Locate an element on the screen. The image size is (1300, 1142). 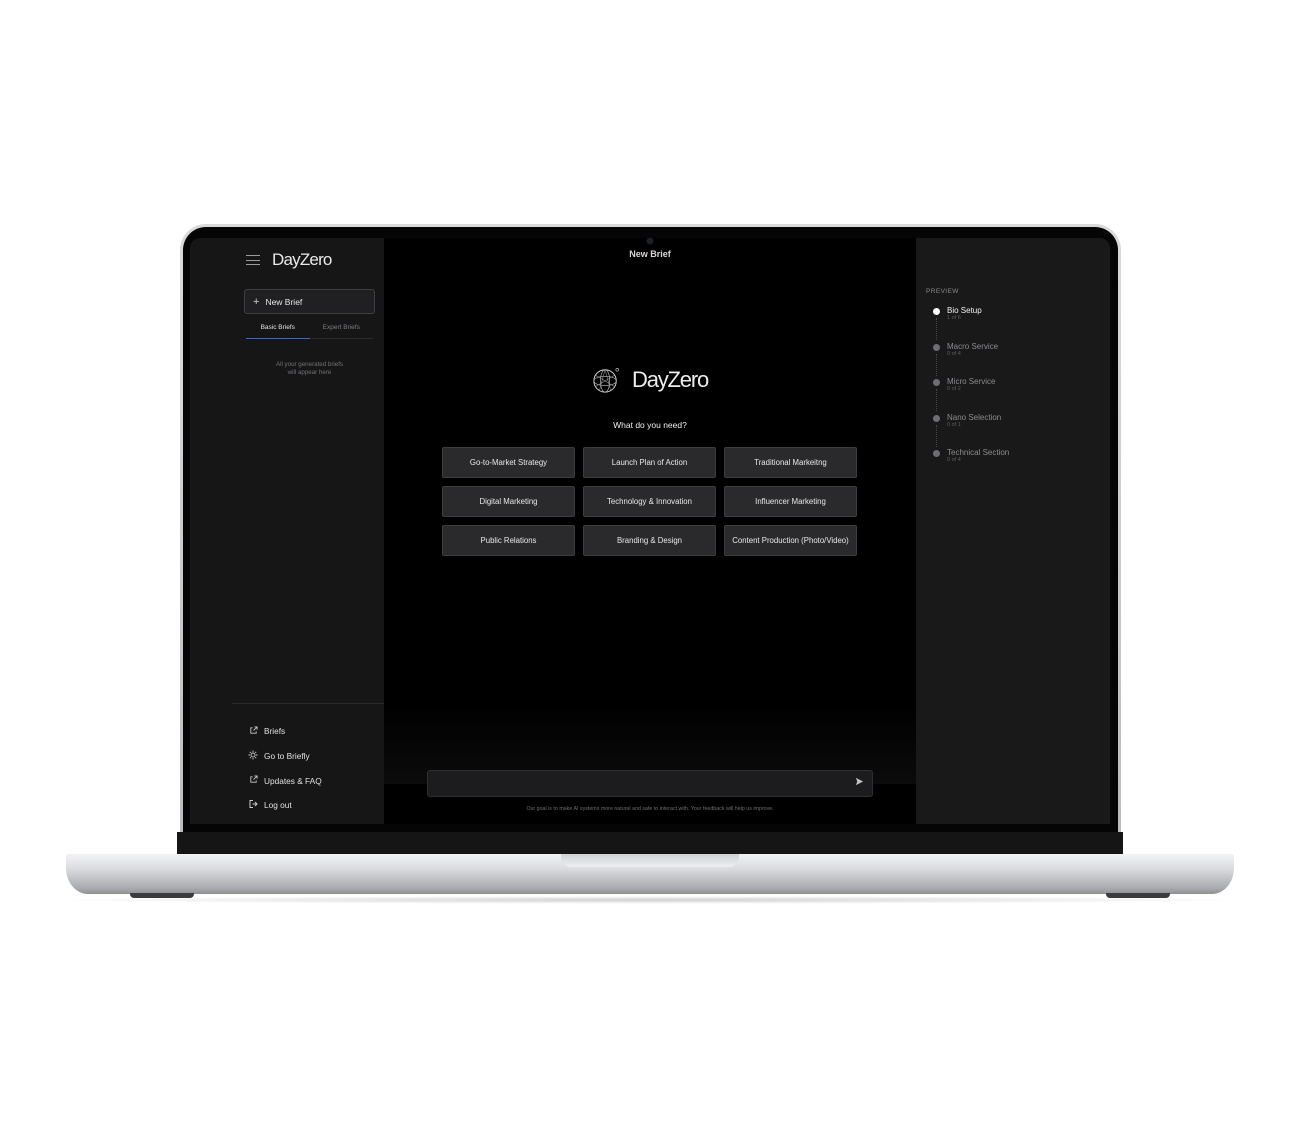
plus-icon: + is located at coordinates (256, 301).